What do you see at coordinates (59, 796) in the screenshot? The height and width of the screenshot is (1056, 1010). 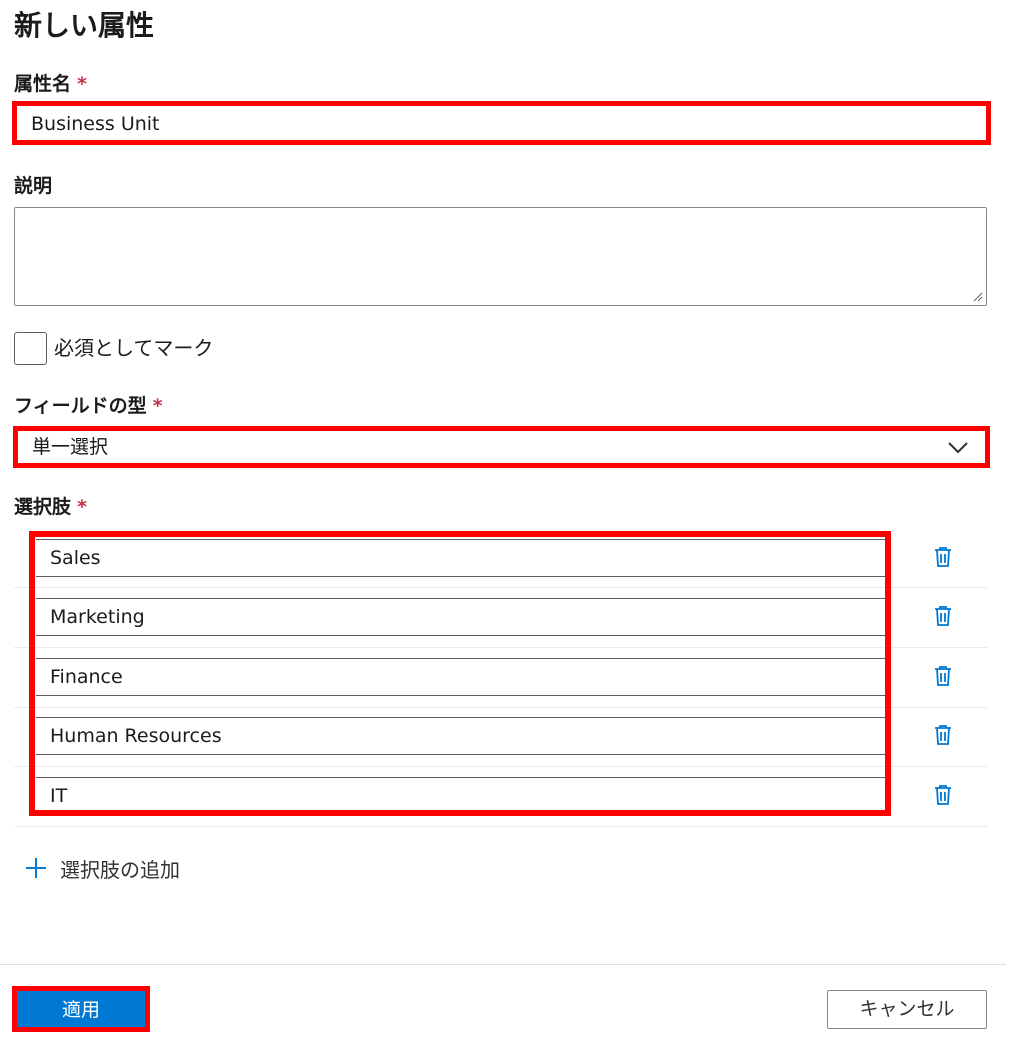 I see `choice-value: IT` at bounding box center [59, 796].